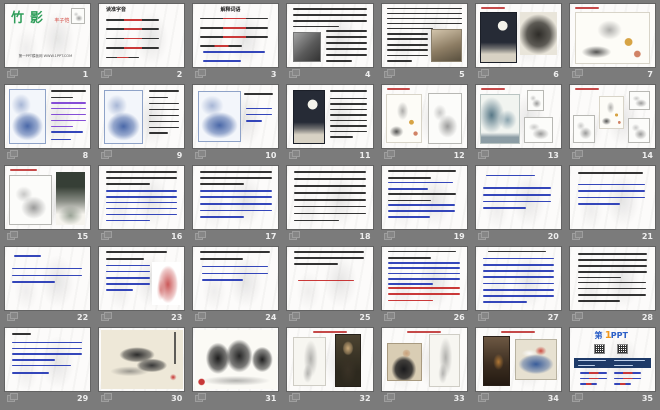  What do you see at coordinates (647, 398) in the screenshot?
I see `slide-number: 35` at bounding box center [647, 398].